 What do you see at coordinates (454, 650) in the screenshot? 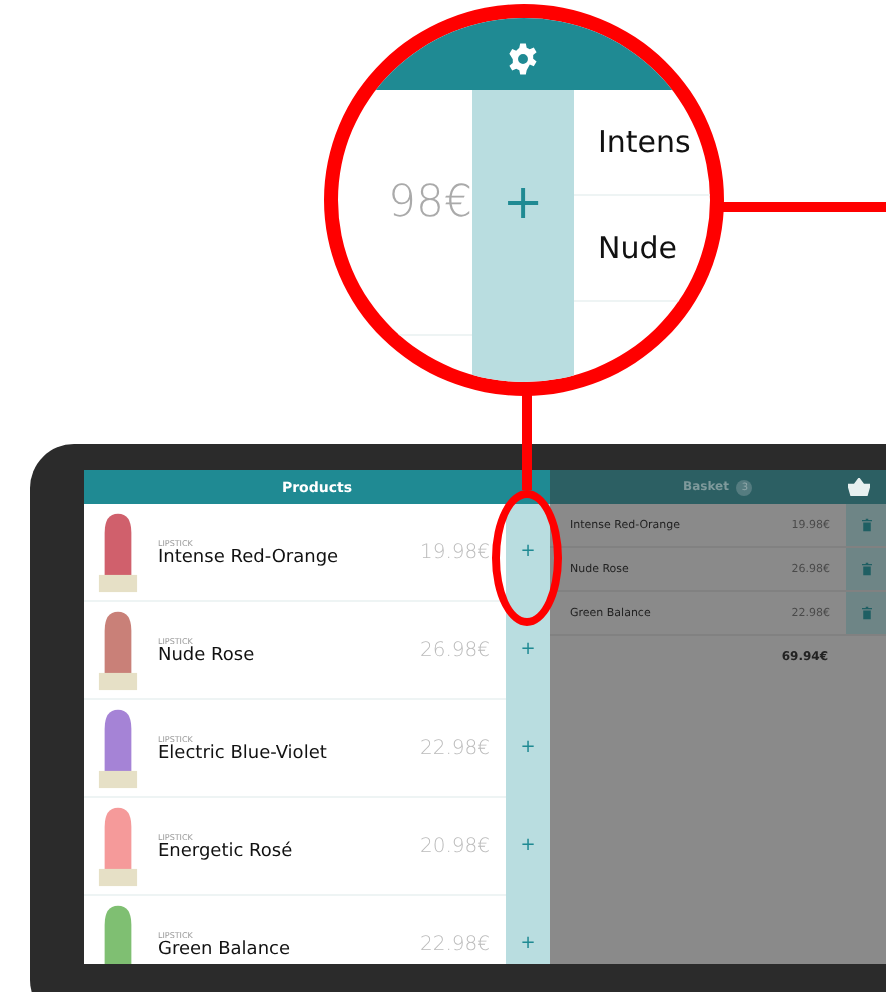
I see `product-price: 26.98€` at bounding box center [454, 650].